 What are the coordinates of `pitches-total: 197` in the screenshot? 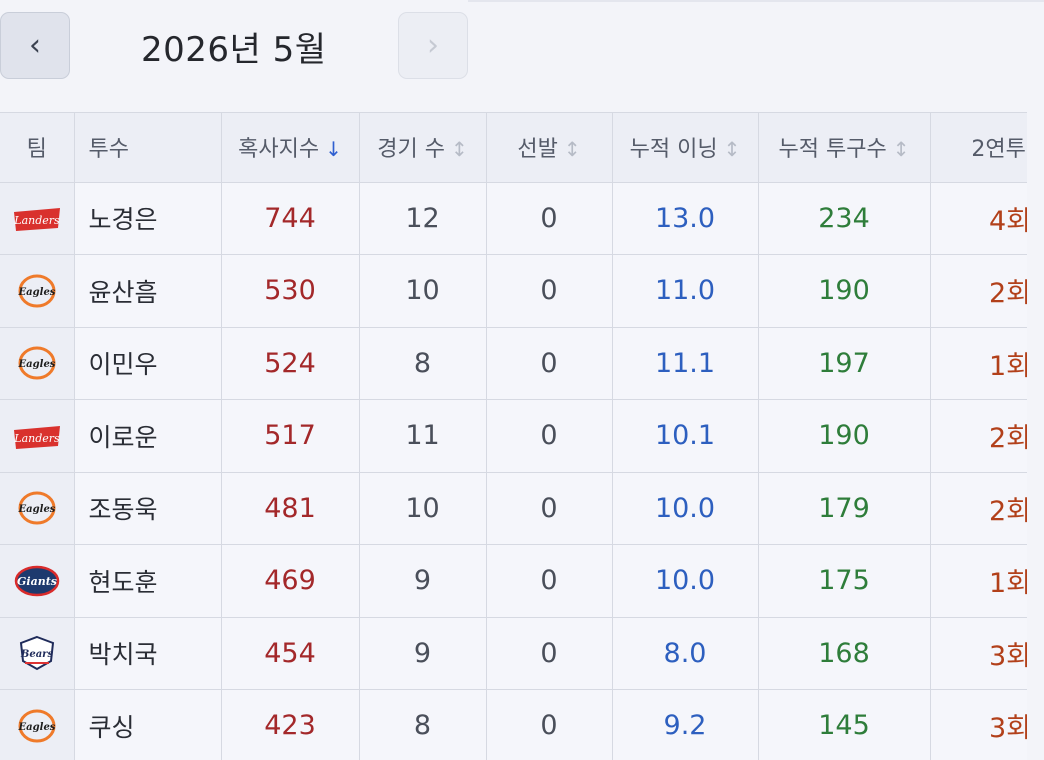 It's located at (844, 363).